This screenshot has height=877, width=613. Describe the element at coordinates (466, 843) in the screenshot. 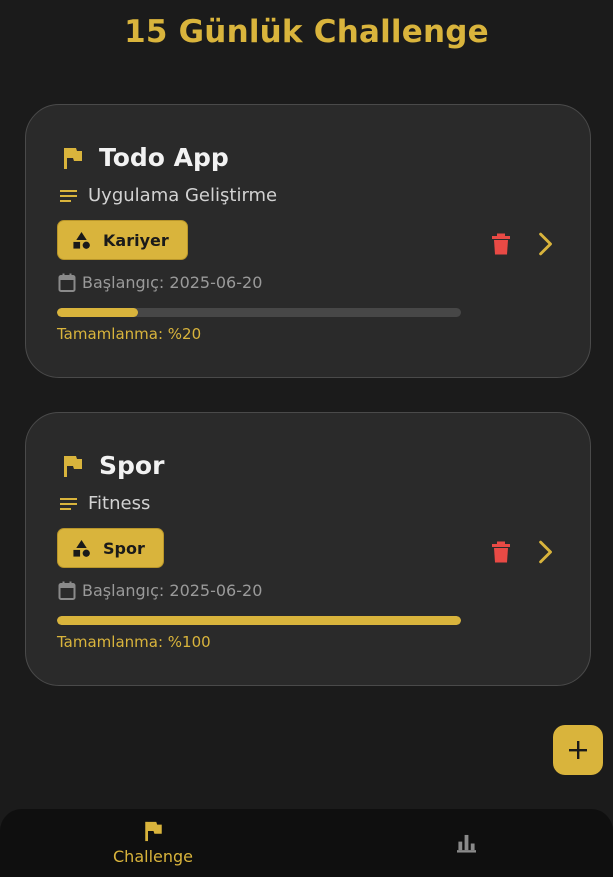

I see `bar-chart-icon` at that location.